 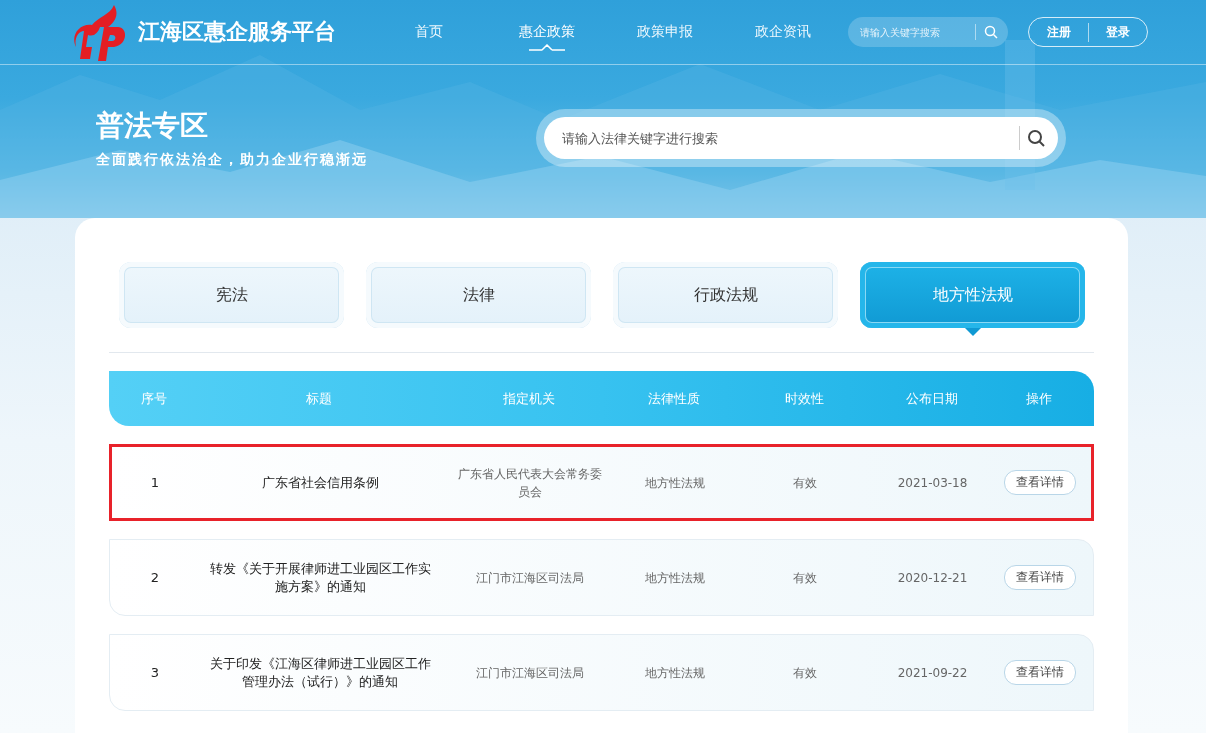 I want to click on column-header: 指定机关, so click(x=529, y=398).